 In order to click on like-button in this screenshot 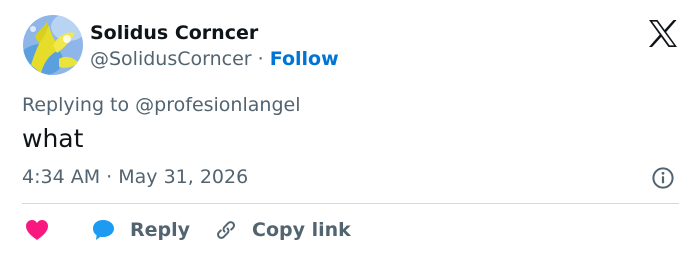, I will do `click(37, 230)`.